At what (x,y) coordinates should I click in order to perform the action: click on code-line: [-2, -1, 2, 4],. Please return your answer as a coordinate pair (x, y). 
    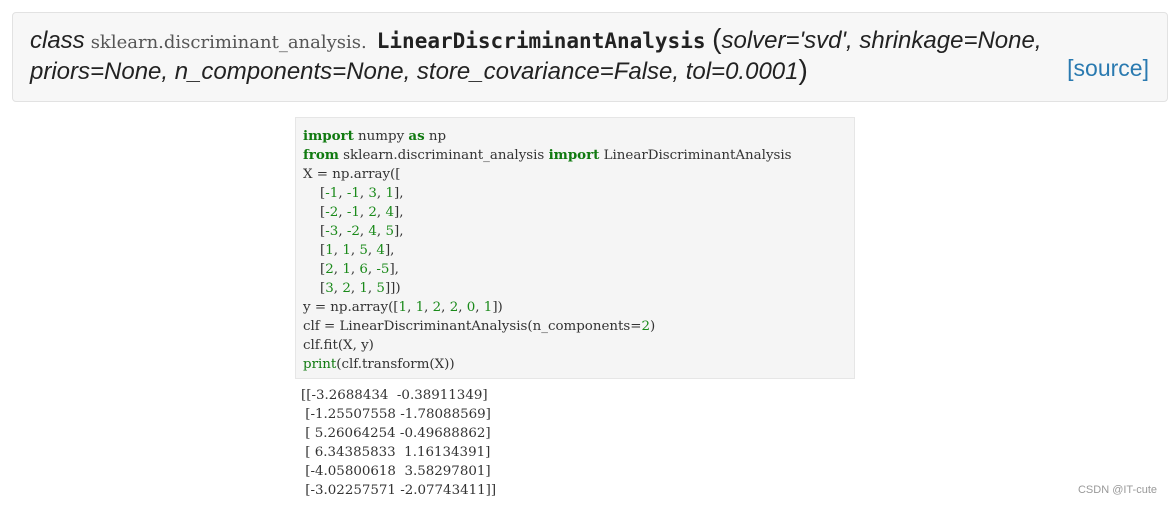
    Looking at the image, I should click on (547, 212).